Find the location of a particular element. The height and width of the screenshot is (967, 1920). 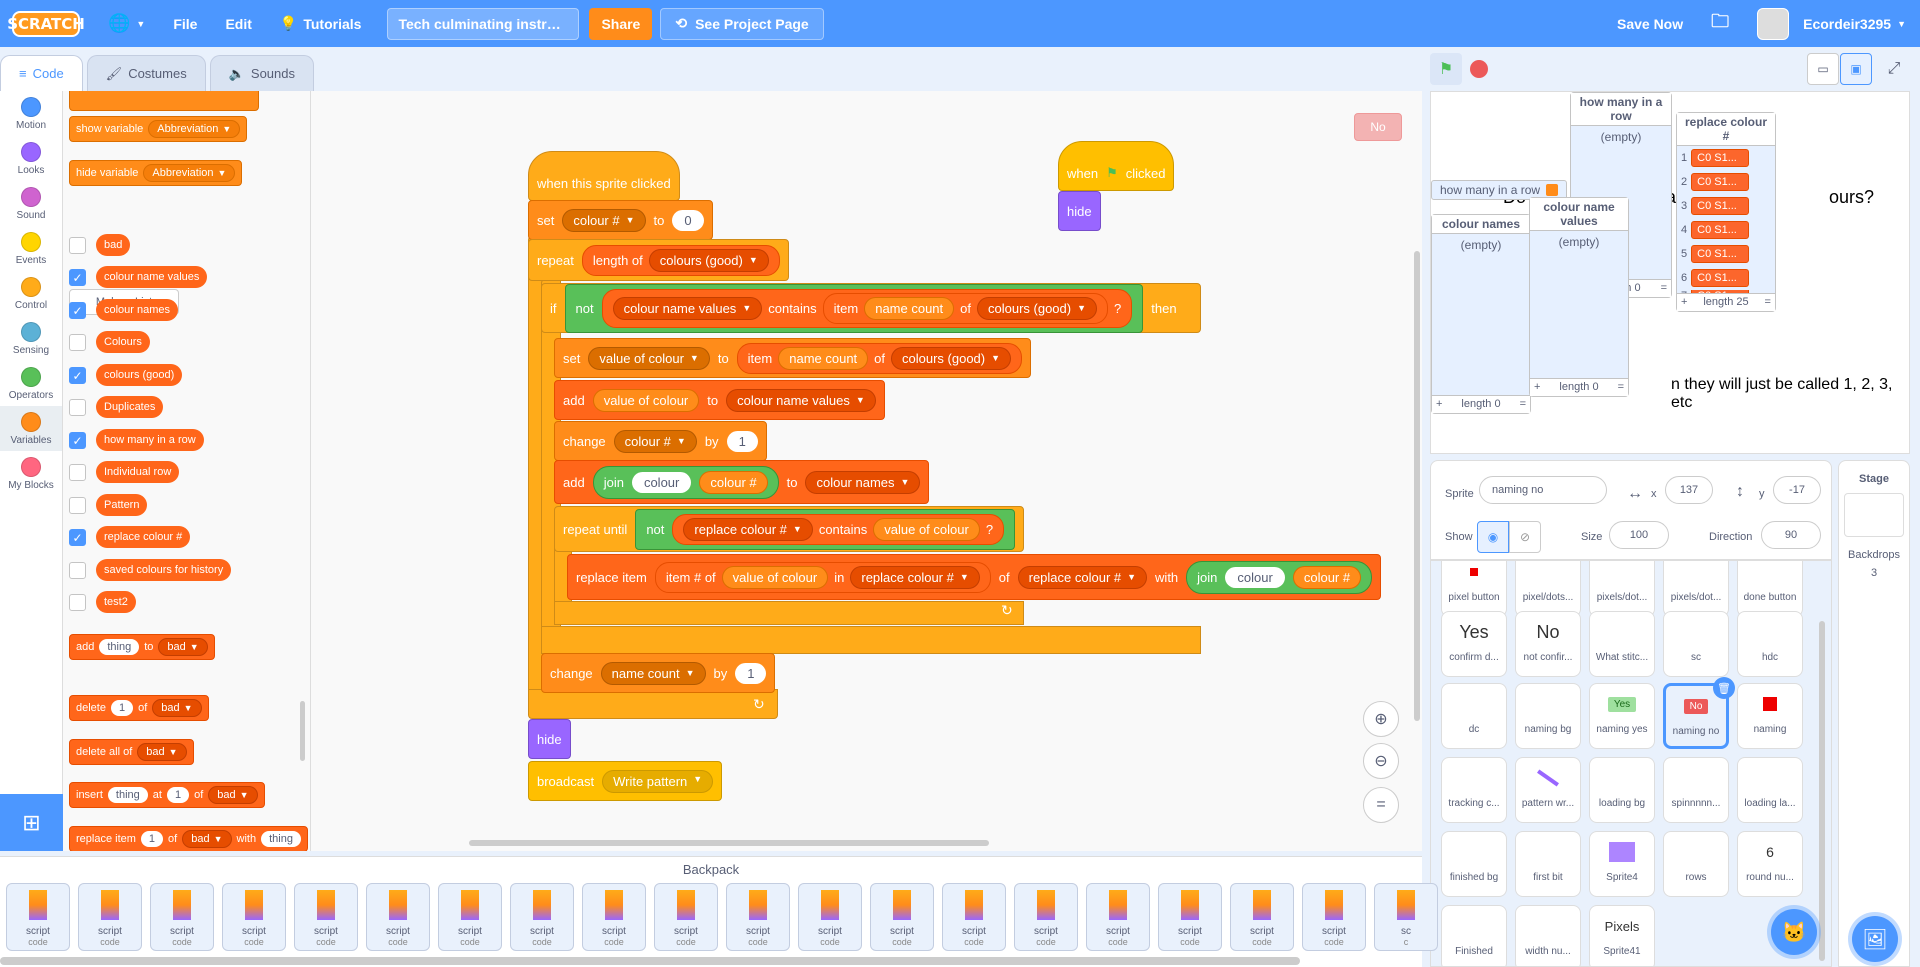

category-sound: Sound is located at coordinates (31, 203).